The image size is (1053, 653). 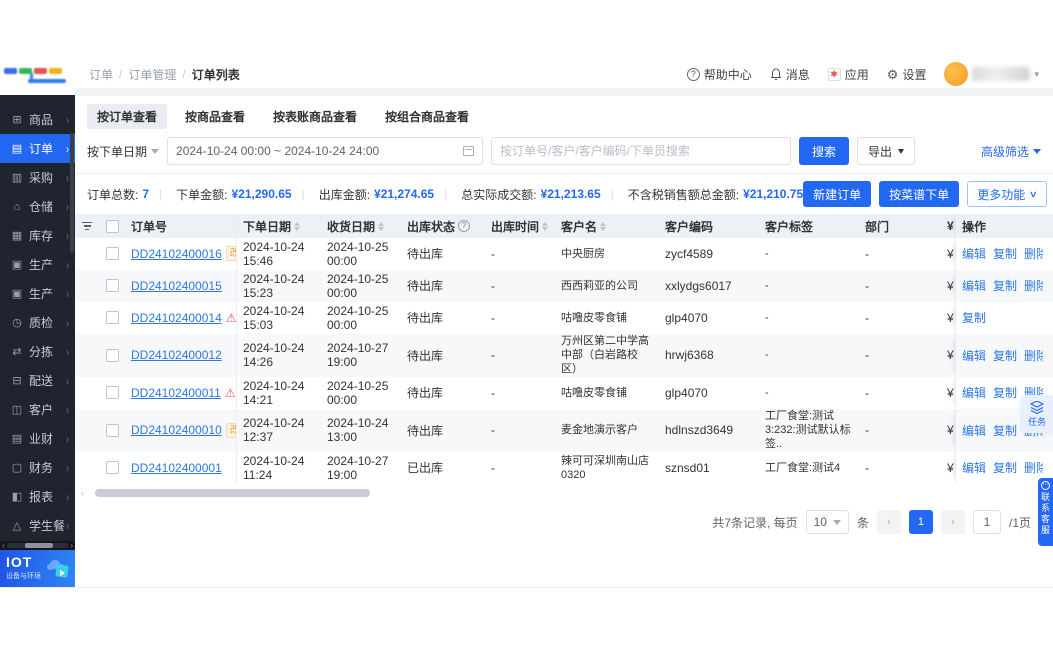 What do you see at coordinates (37, 119) in the screenshot?
I see `sidebar-item: ⊞ 商品 ›` at bounding box center [37, 119].